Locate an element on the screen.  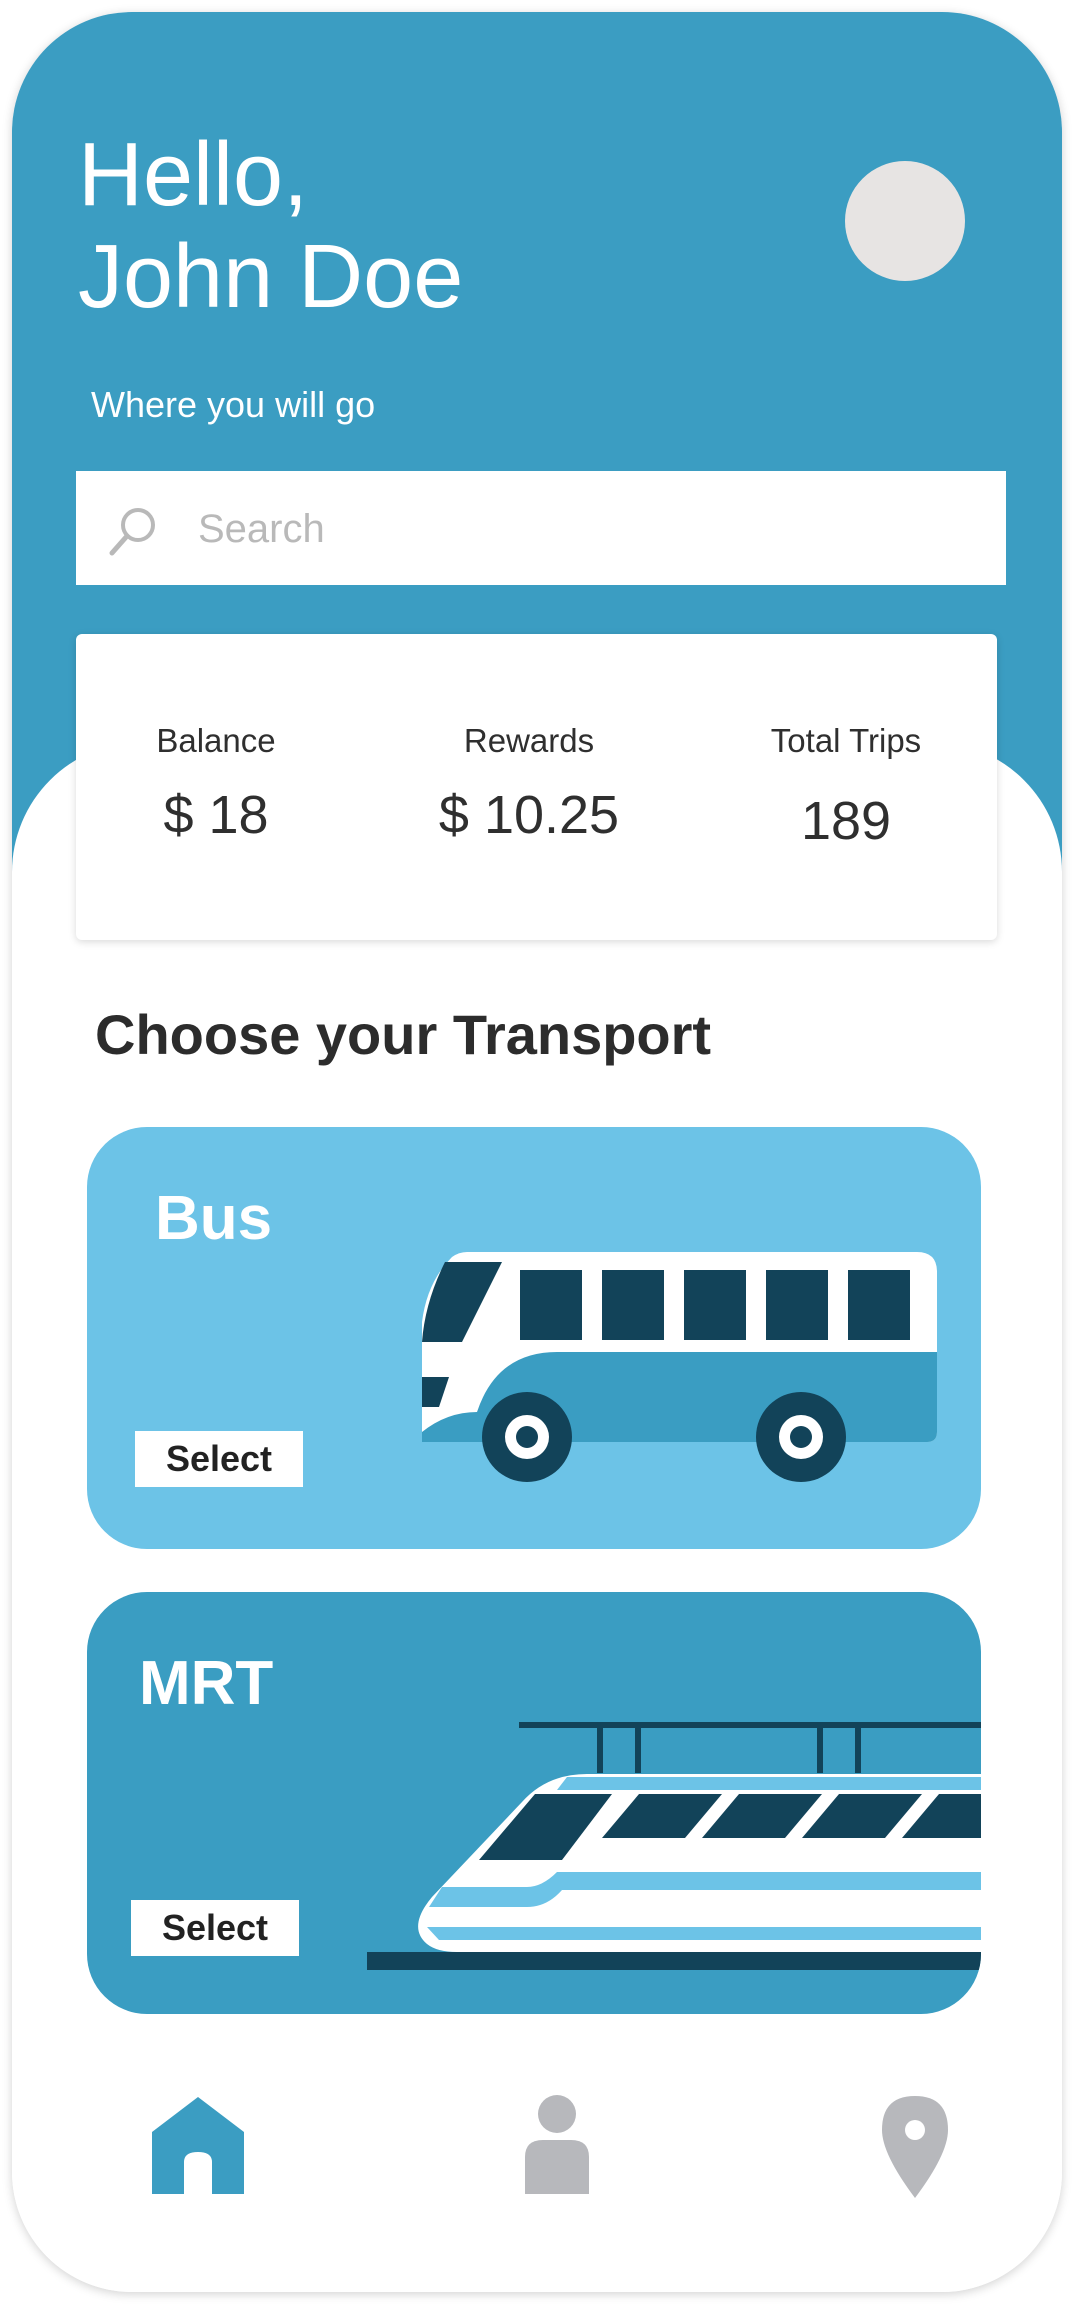
stat-value: $ 10.25 is located at coordinates (529, 815).